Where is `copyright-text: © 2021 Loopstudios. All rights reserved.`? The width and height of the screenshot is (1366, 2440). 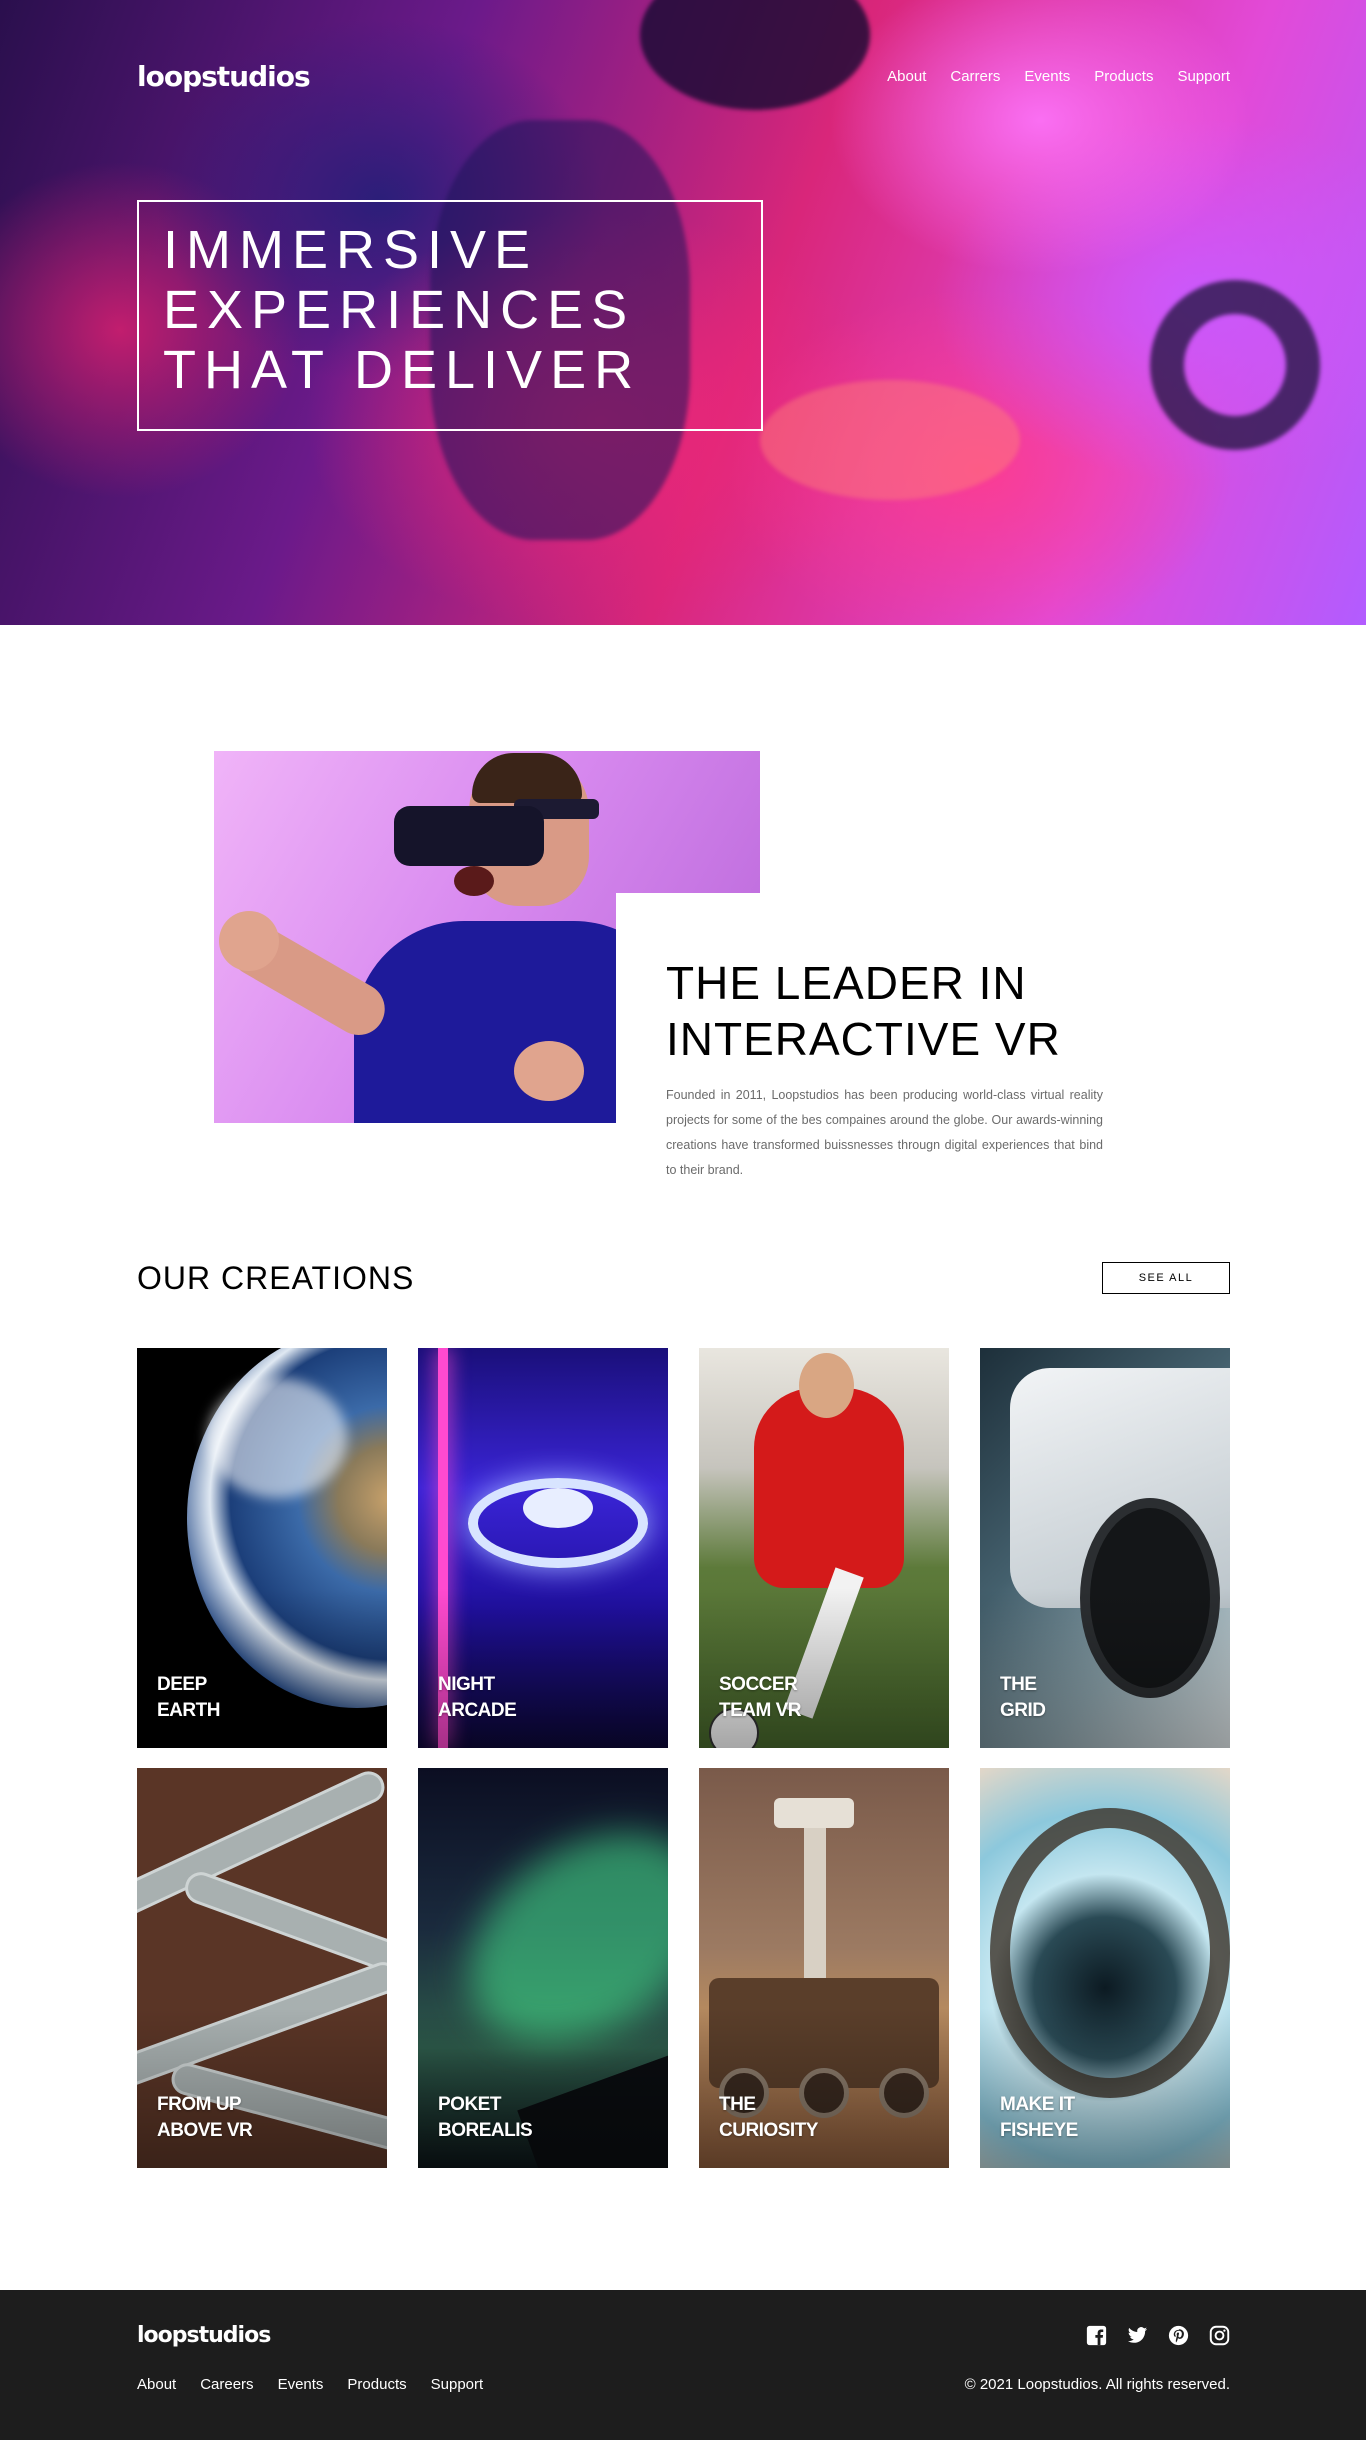 copyright-text: © 2021 Loopstudios. All rights reserved. is located at coordinates (1097, 2384).